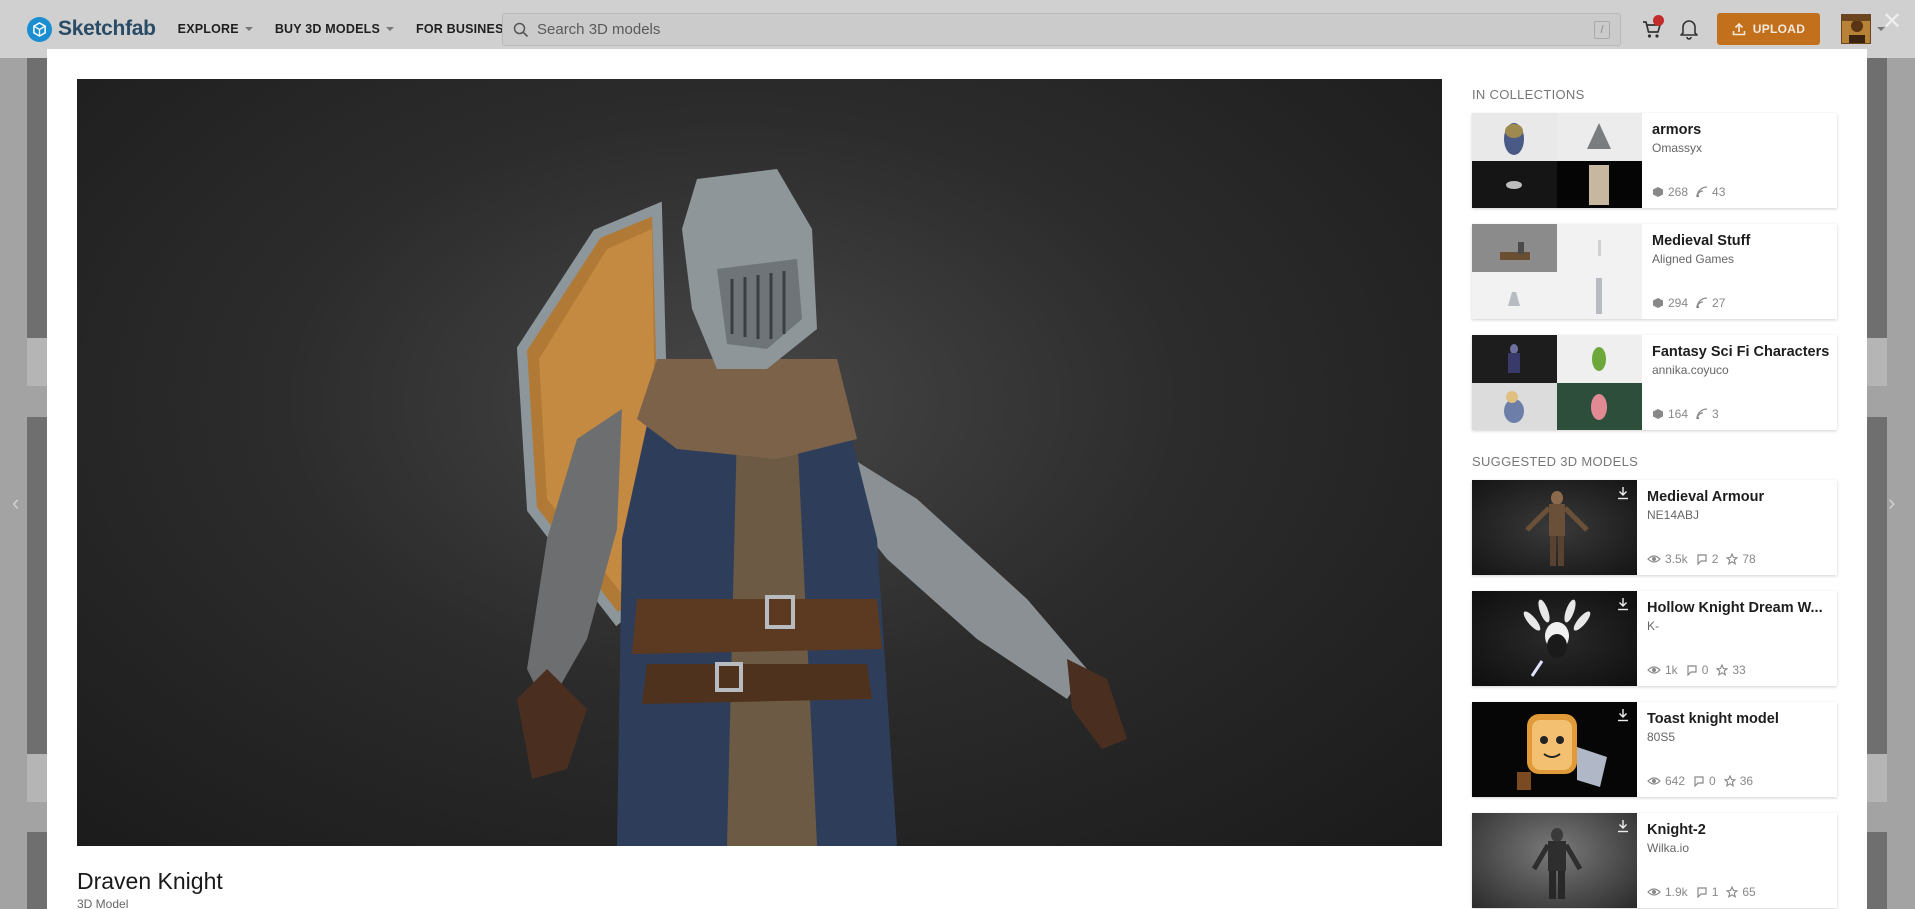 The width and height of the screenshot is (1915, 909). Describe the element at coordinates (1658, 20) in the screenshot. I see `cart-badge` at that location.